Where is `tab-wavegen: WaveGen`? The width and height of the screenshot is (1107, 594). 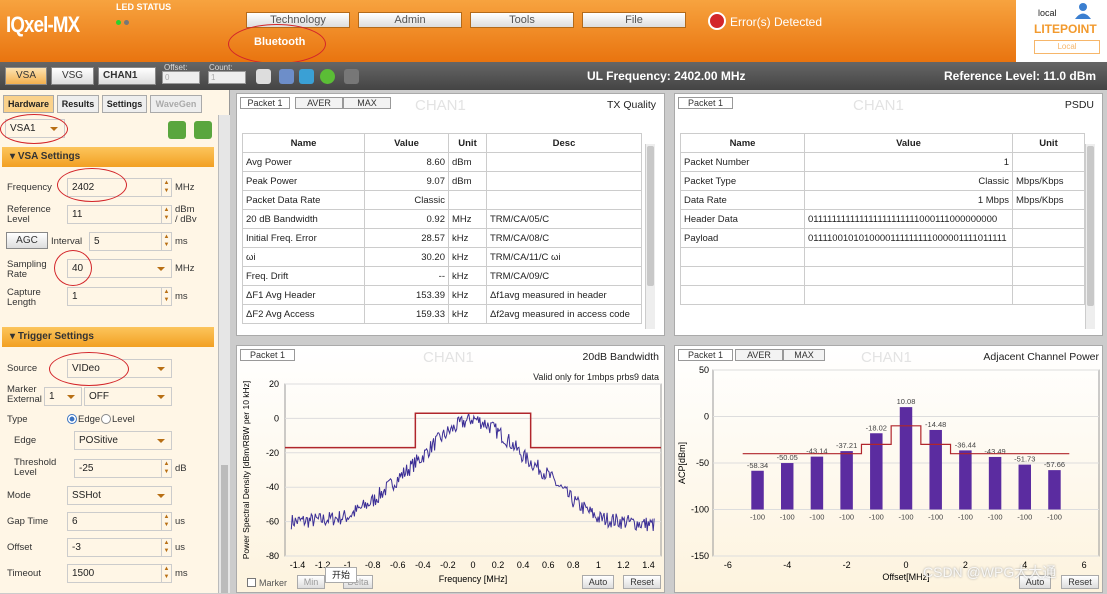 tab-wavegen: WaveGen is located at coordinates (176, 104).